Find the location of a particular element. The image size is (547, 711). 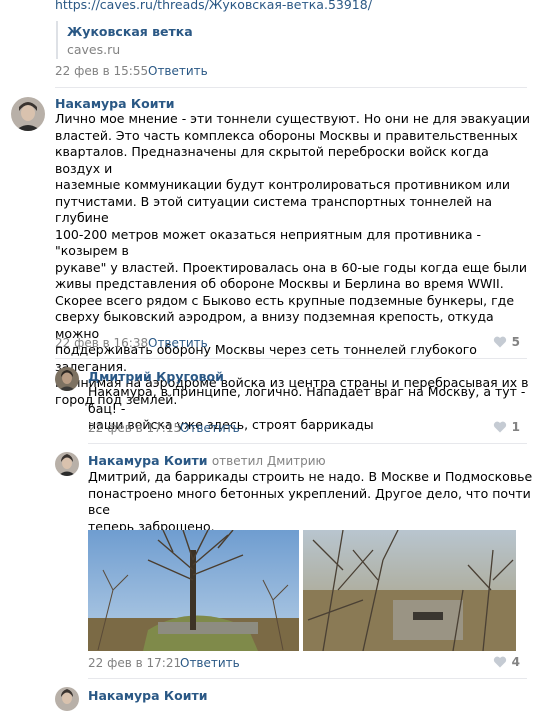

like-button: 1 is located at coordinates (506, 427).